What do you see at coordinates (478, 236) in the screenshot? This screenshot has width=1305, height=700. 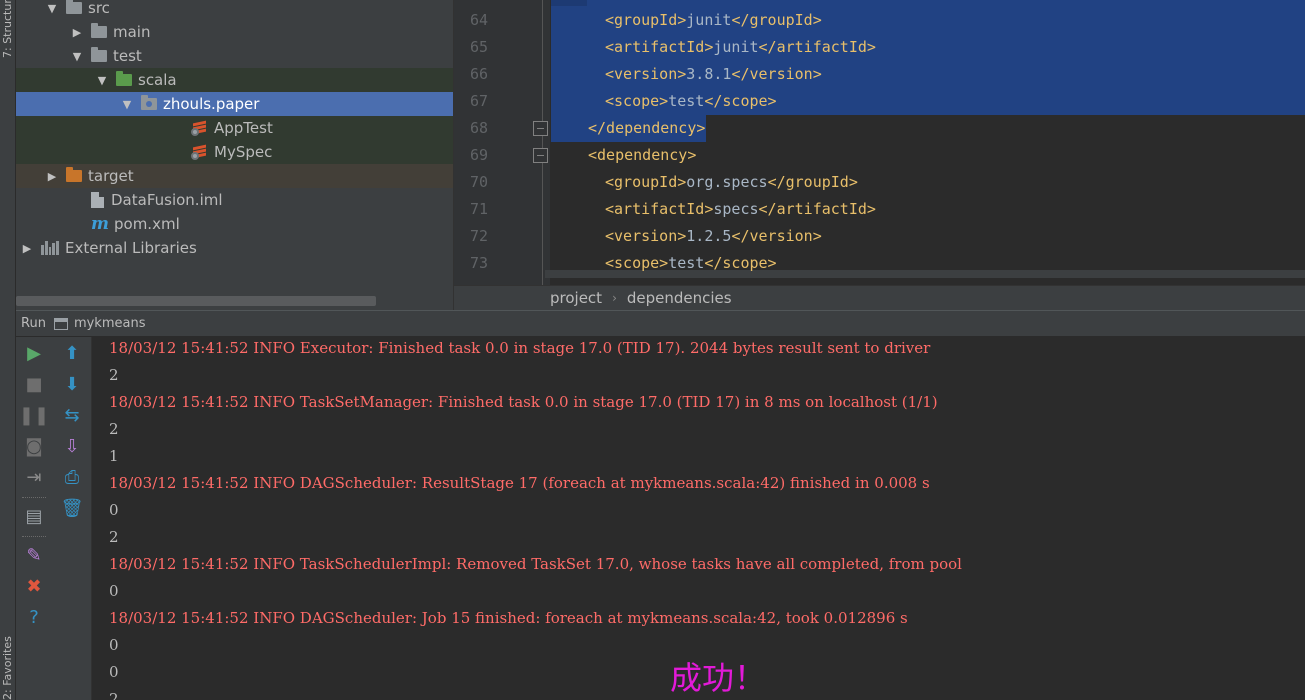 I see `line-number: 72` at bounding box center [478, 236].